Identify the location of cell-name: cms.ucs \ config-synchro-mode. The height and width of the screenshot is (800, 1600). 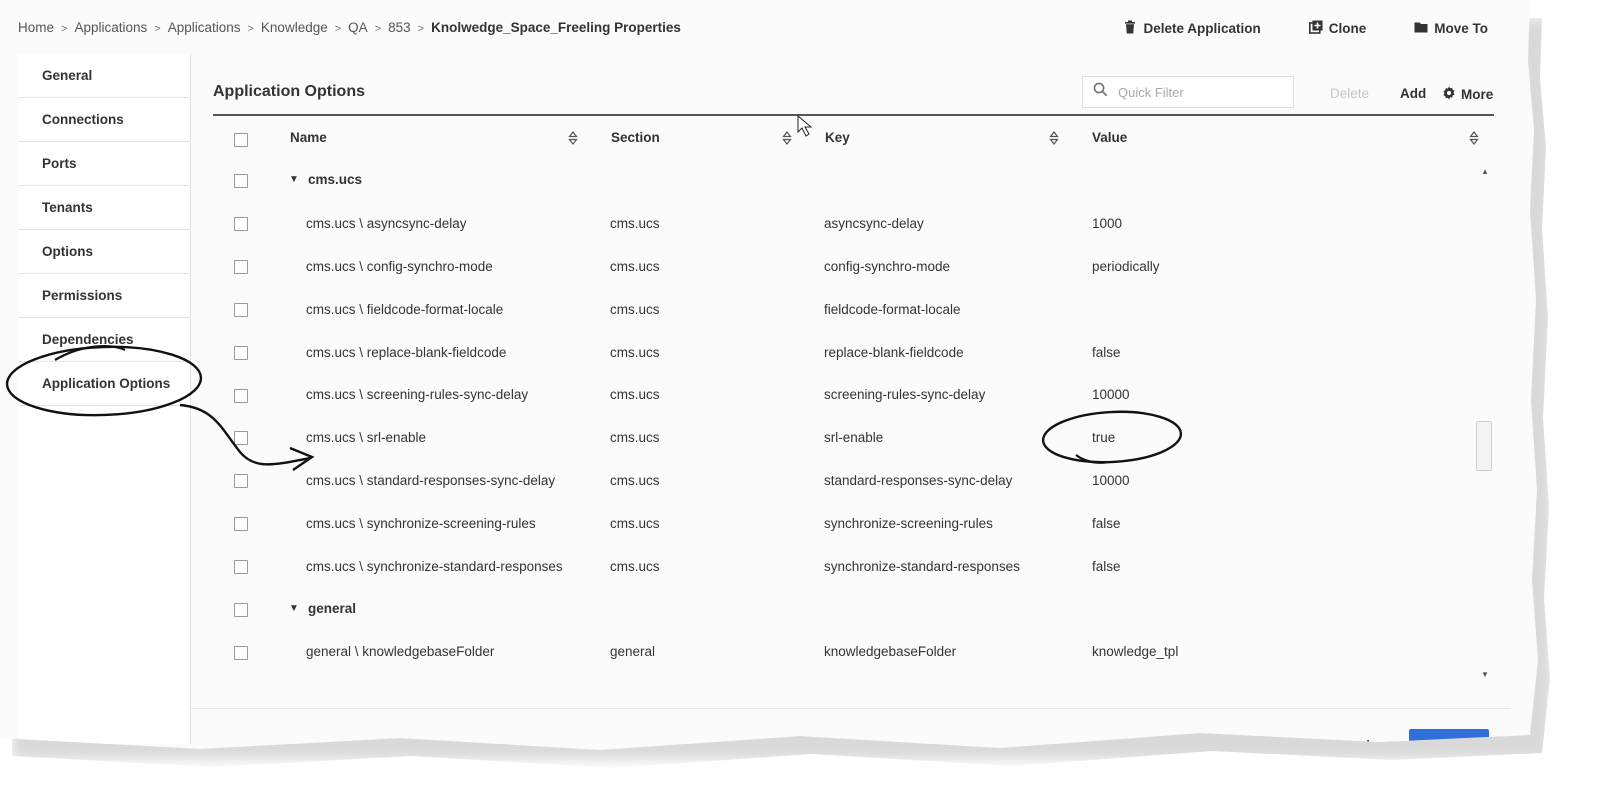
(399, 266).